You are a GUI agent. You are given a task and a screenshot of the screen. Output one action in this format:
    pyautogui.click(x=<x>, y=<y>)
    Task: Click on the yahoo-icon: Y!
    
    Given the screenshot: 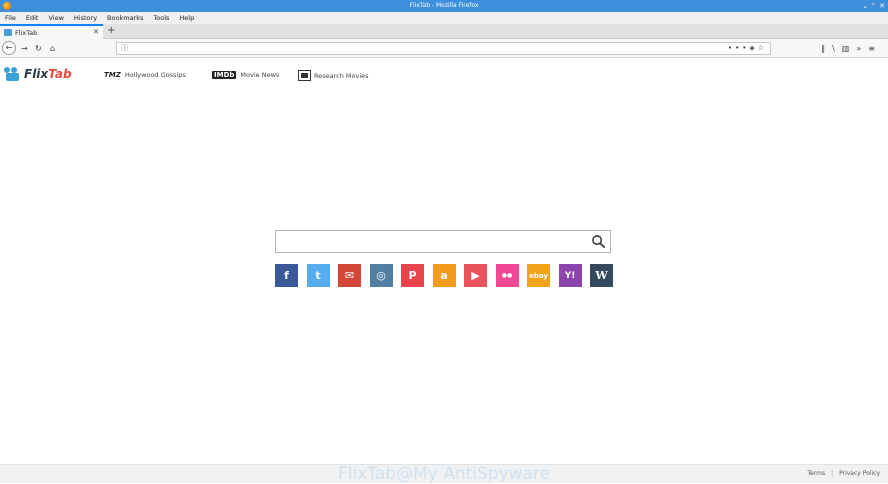 What is the action you would take?
    pyautogui.click(x=570, y=275)
    